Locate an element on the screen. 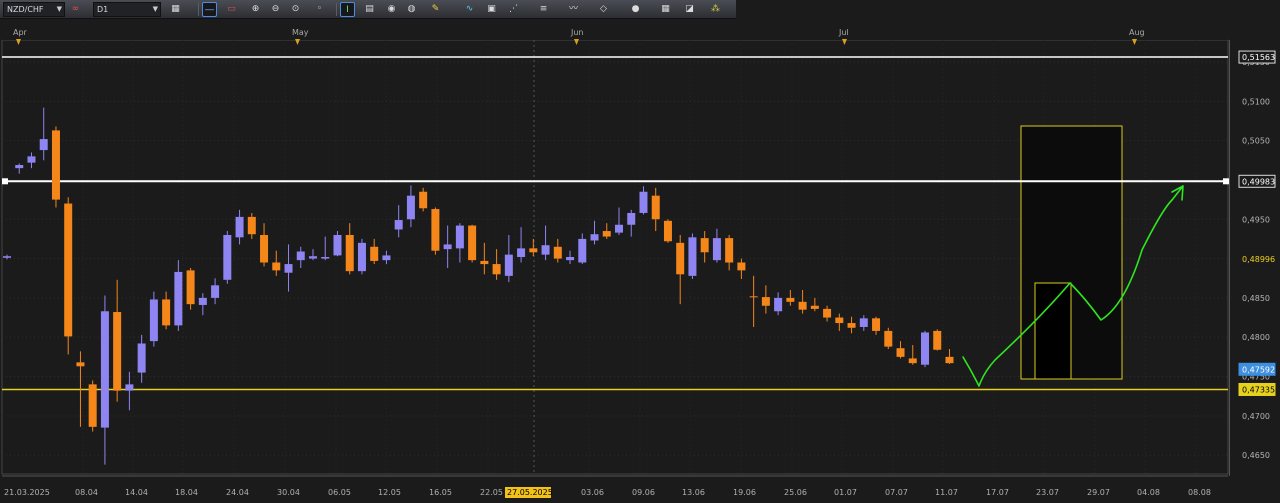 This screenshot has width=1280, height=503. date-label: 07.07 is located at coordinates (896, 492).